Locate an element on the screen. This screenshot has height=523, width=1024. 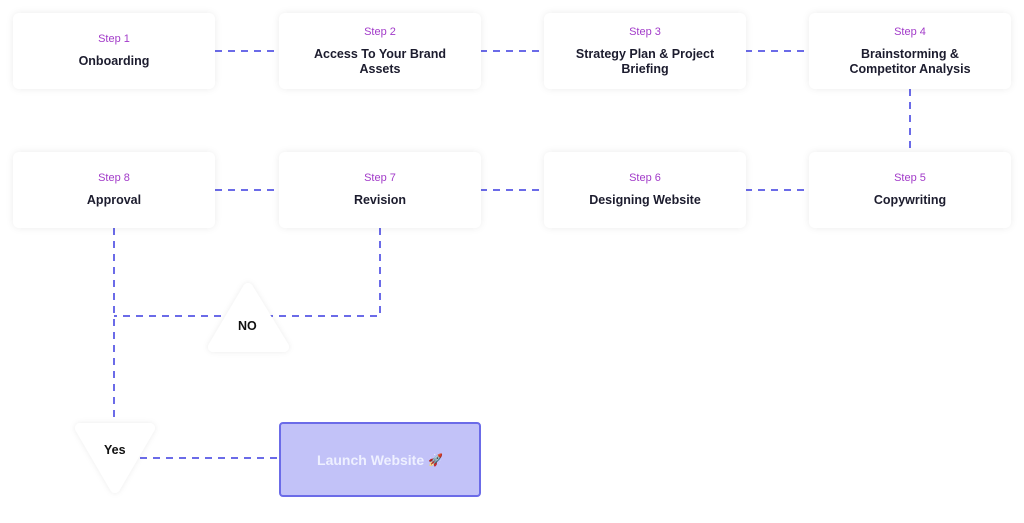
step-7-card: Step 7 Revision is located at coordinates (380, 190).